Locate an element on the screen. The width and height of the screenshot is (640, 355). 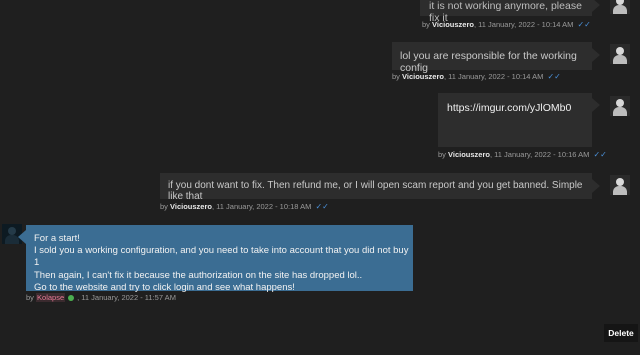
username-link: Kolapse is located at coordinates (51, 297).